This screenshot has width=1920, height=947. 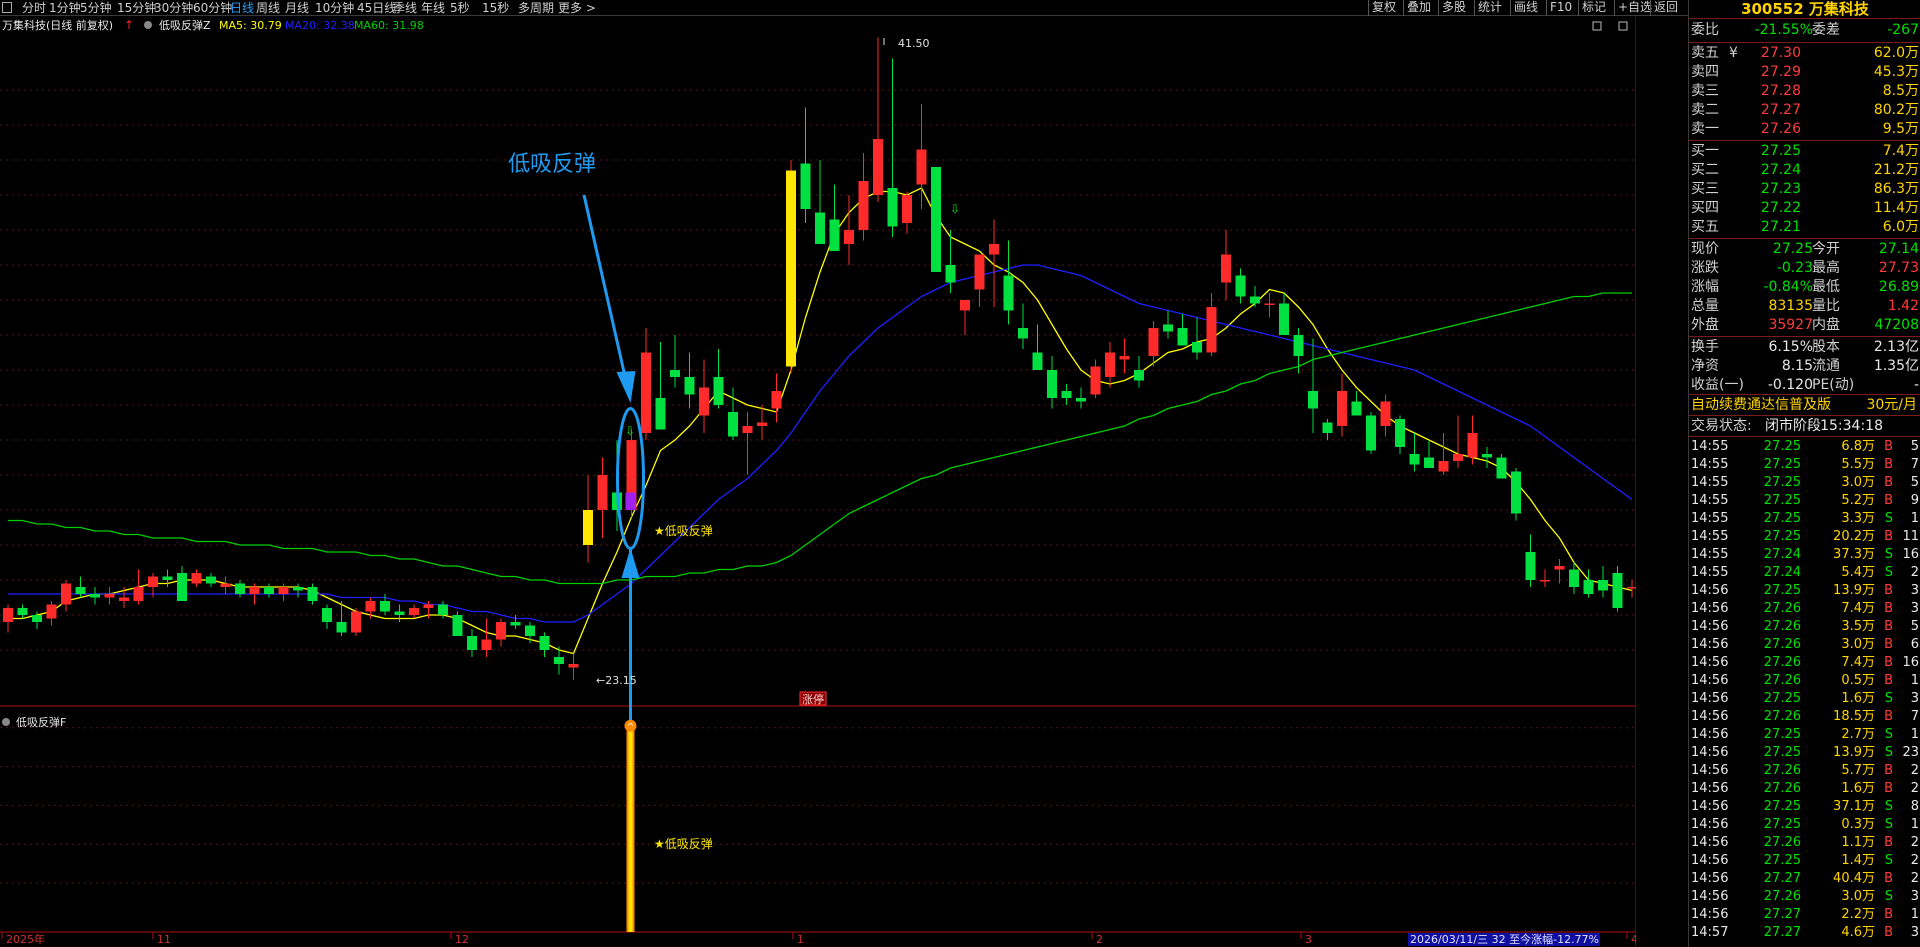 I want to click on period-tab: 5秒, so click(x=460, y=8).